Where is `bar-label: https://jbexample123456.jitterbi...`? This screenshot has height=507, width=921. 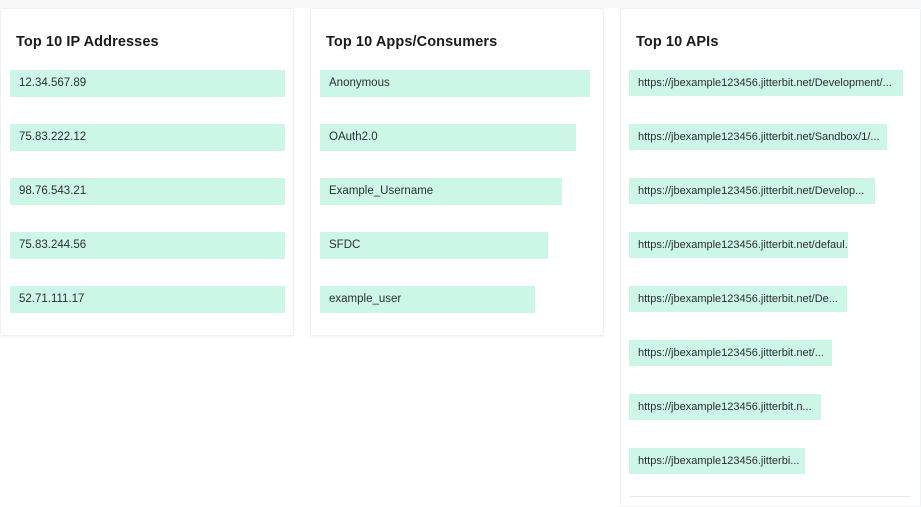
bar-label: https://jbexample123456.jitterbi... is located at coordinates (719, 460).